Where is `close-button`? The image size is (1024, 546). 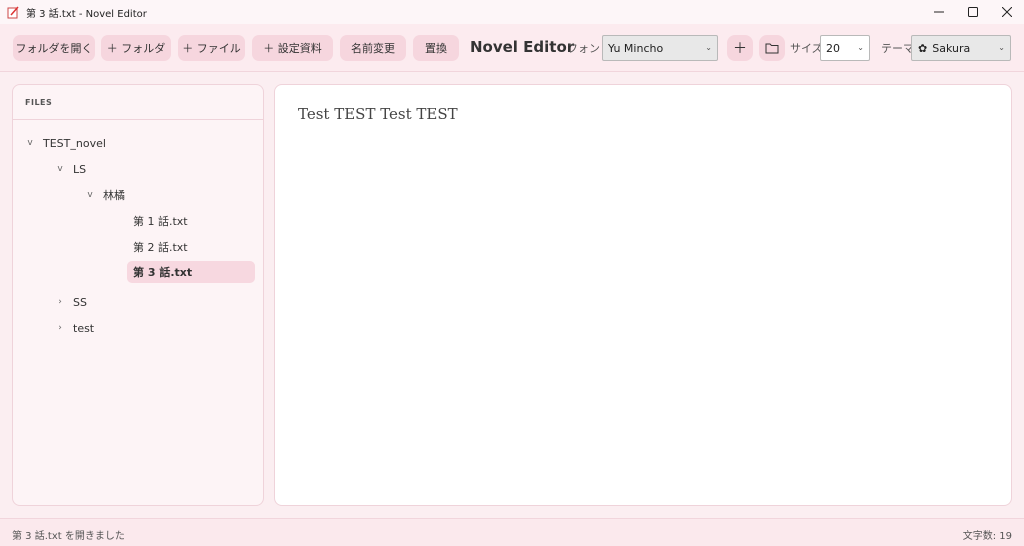 close-button is located at coordinates (1007, 12).